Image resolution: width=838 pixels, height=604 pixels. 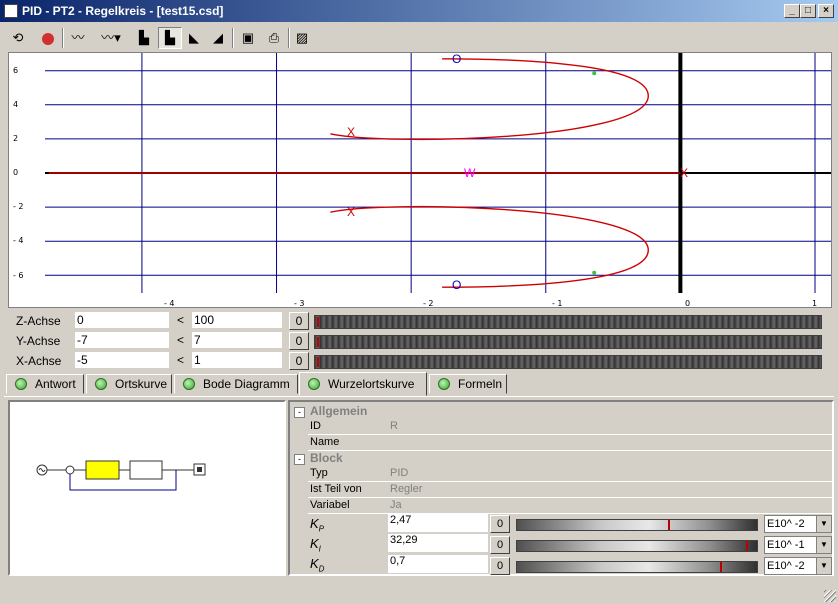 I want to click on y-axis-max-input: 7, so click(x=237, y=340).